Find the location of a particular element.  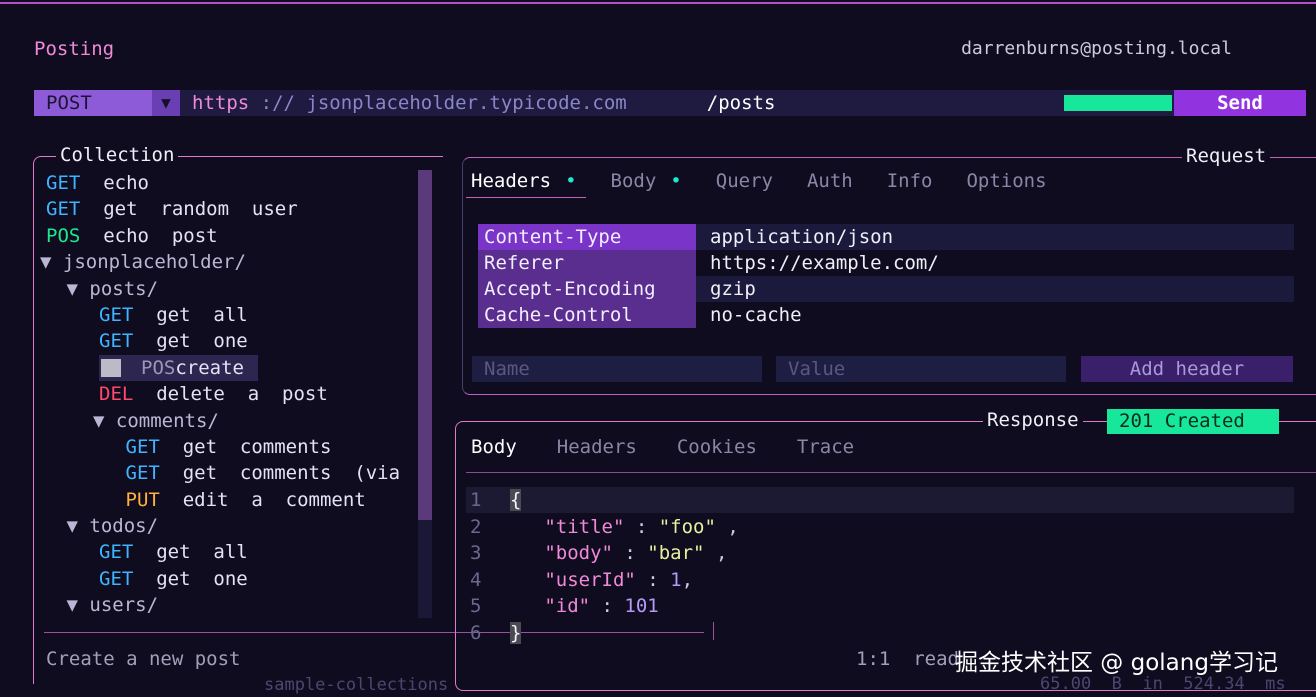

brace: { is located at coordinates (516, 500).